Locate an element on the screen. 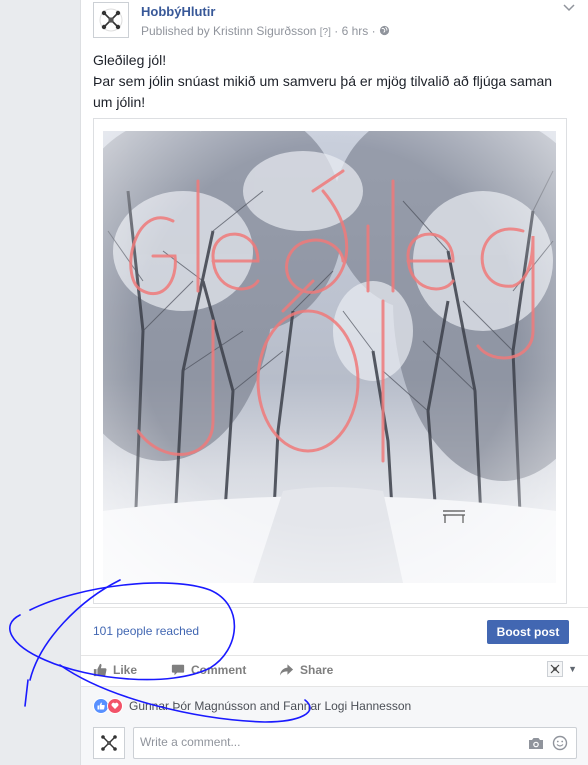 This screenshot has height=765, width=588. boost-post-button: Boost post is located at coordinates (528, 632).